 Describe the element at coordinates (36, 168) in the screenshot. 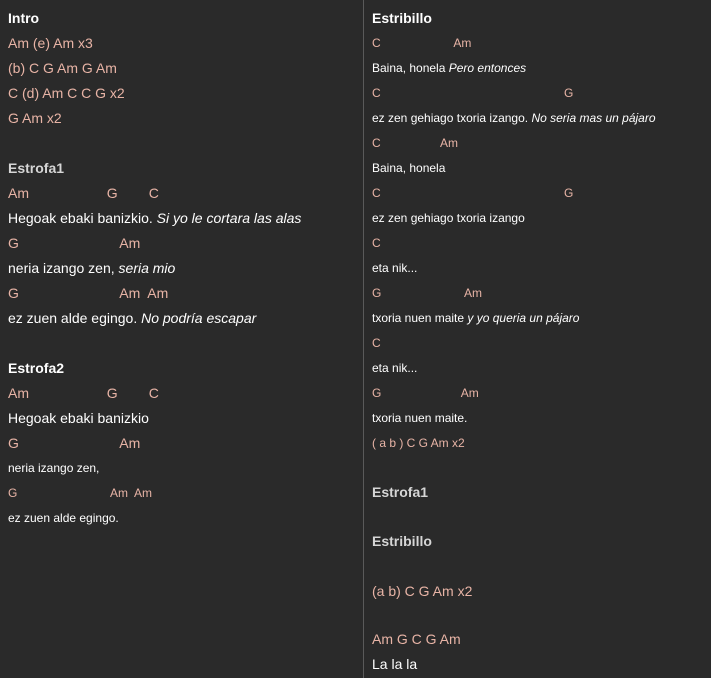

I see `estrofa1-heading: Estrofa1` at that location.